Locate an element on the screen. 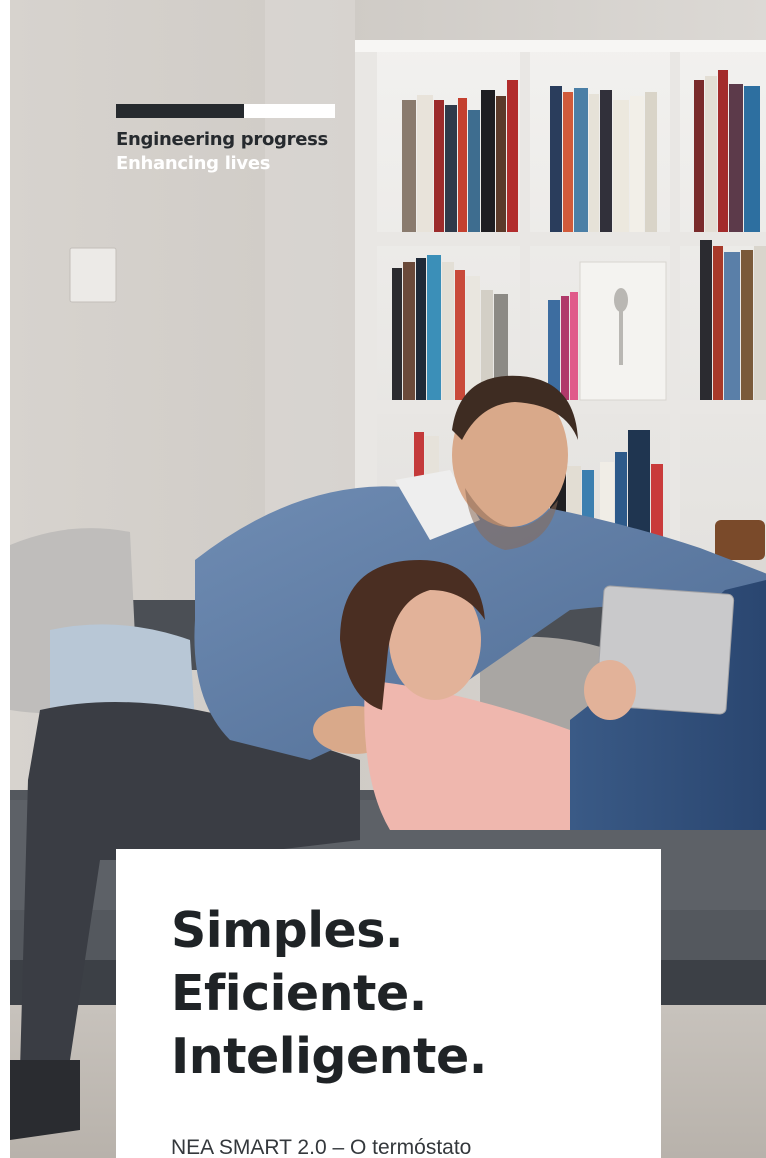 Image resolution: width=766 pixels, height=1158 pixels. brand-bar-light is located at coordinates (289, 111).